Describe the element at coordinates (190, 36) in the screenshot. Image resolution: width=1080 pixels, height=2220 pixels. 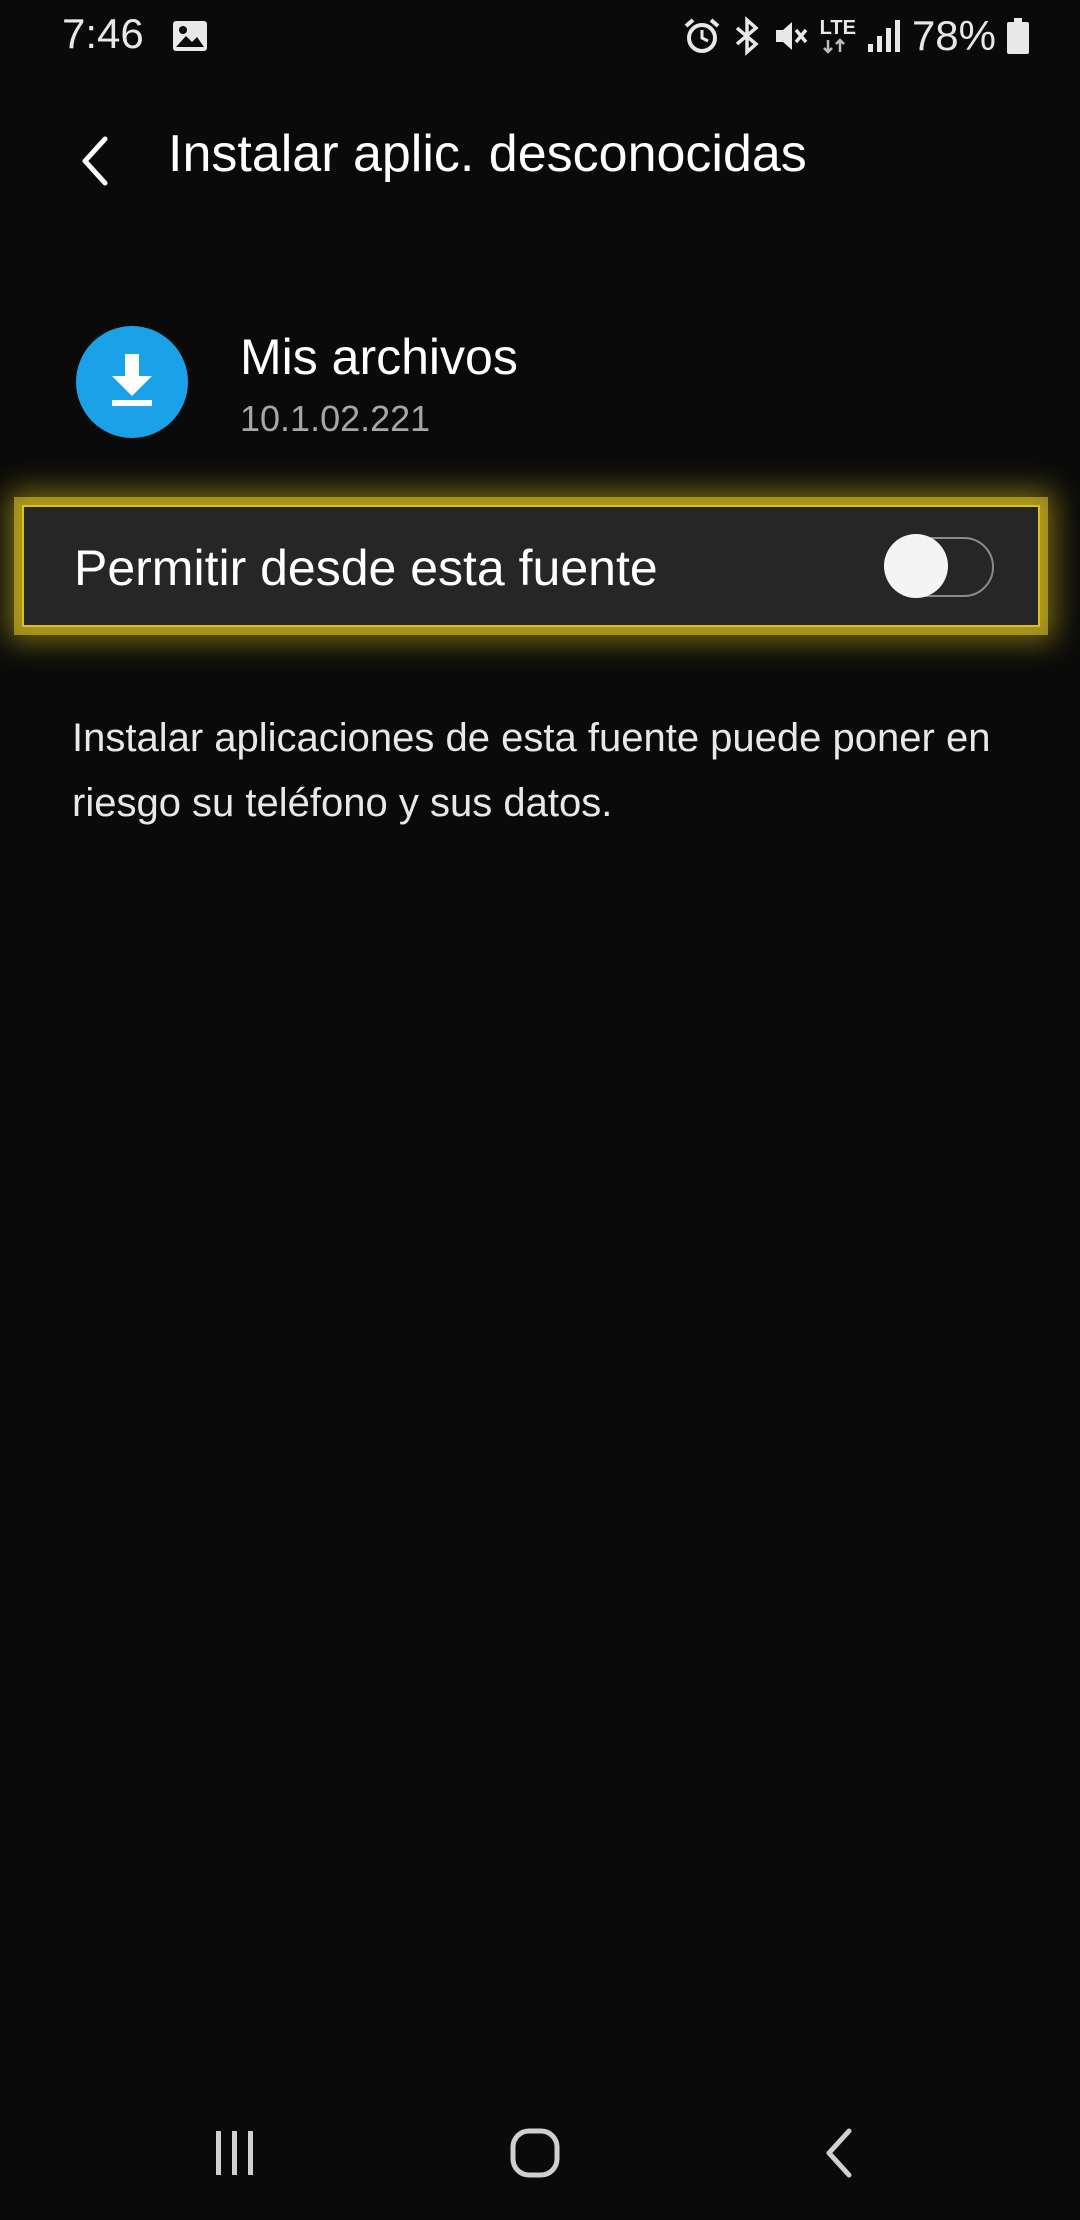
I see `gallery-icon` at that location.